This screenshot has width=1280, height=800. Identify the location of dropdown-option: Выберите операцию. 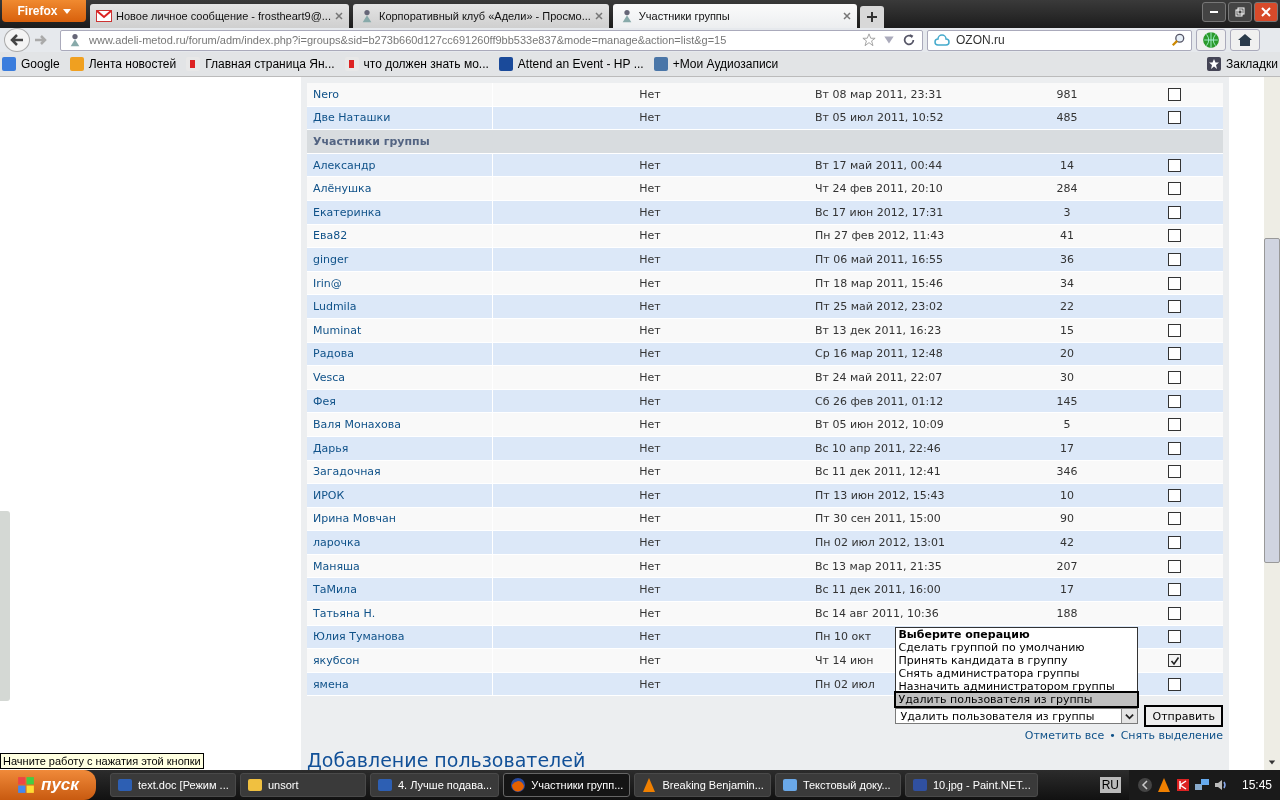
(1017, 635).